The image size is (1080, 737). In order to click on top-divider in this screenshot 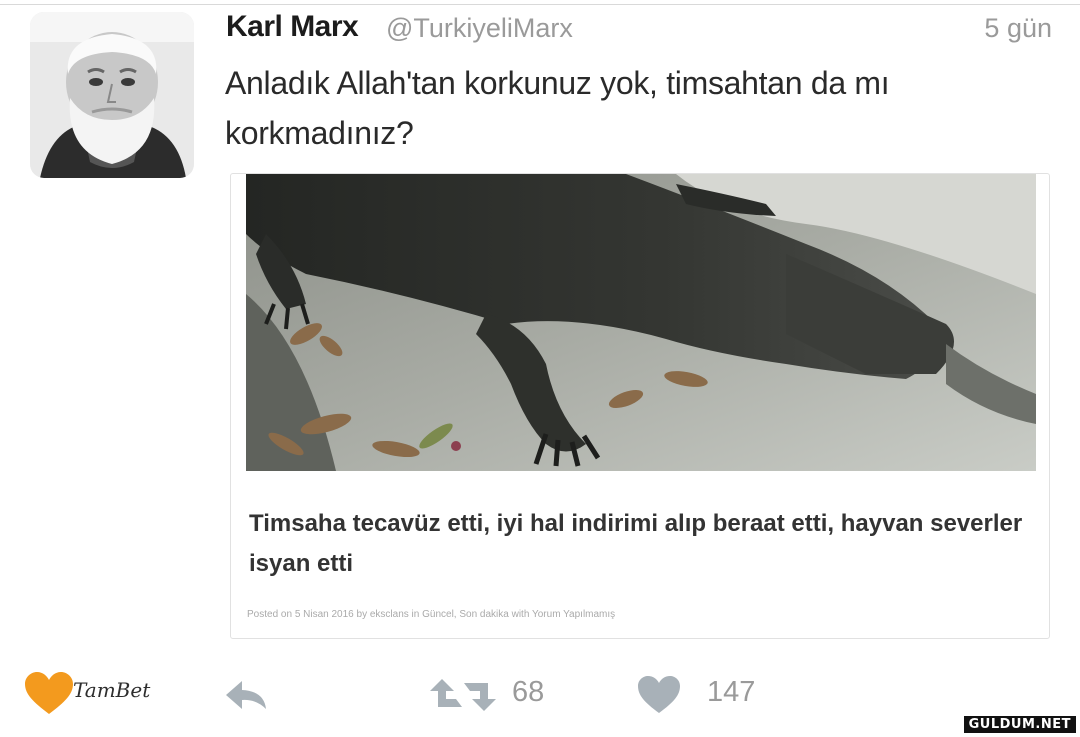, I will do `click(540, 4)`.